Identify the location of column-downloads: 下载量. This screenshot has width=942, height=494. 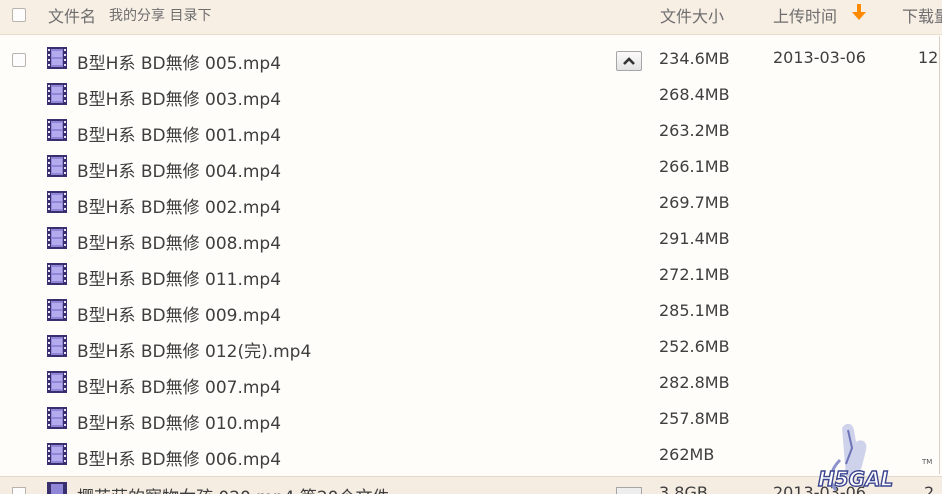
(922, 15).